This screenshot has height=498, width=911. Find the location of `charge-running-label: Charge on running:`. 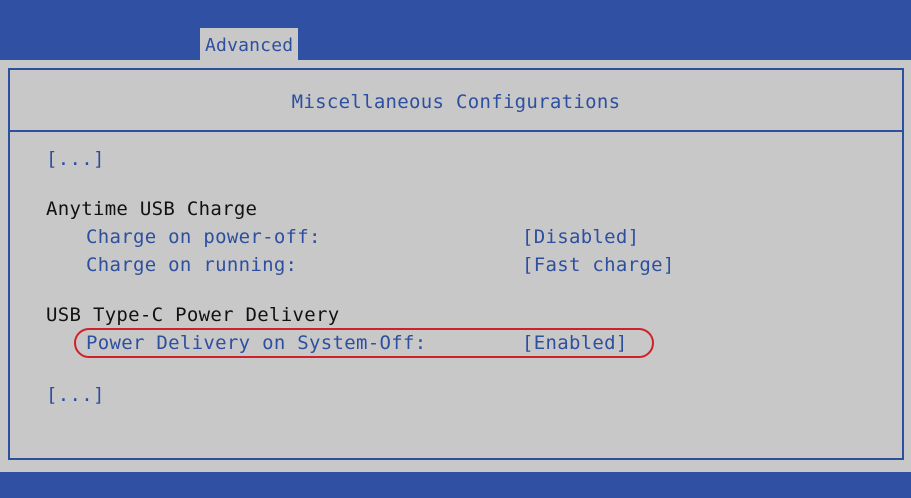

charge-running-label: Charge on running: is located at coordinates (191, 265).